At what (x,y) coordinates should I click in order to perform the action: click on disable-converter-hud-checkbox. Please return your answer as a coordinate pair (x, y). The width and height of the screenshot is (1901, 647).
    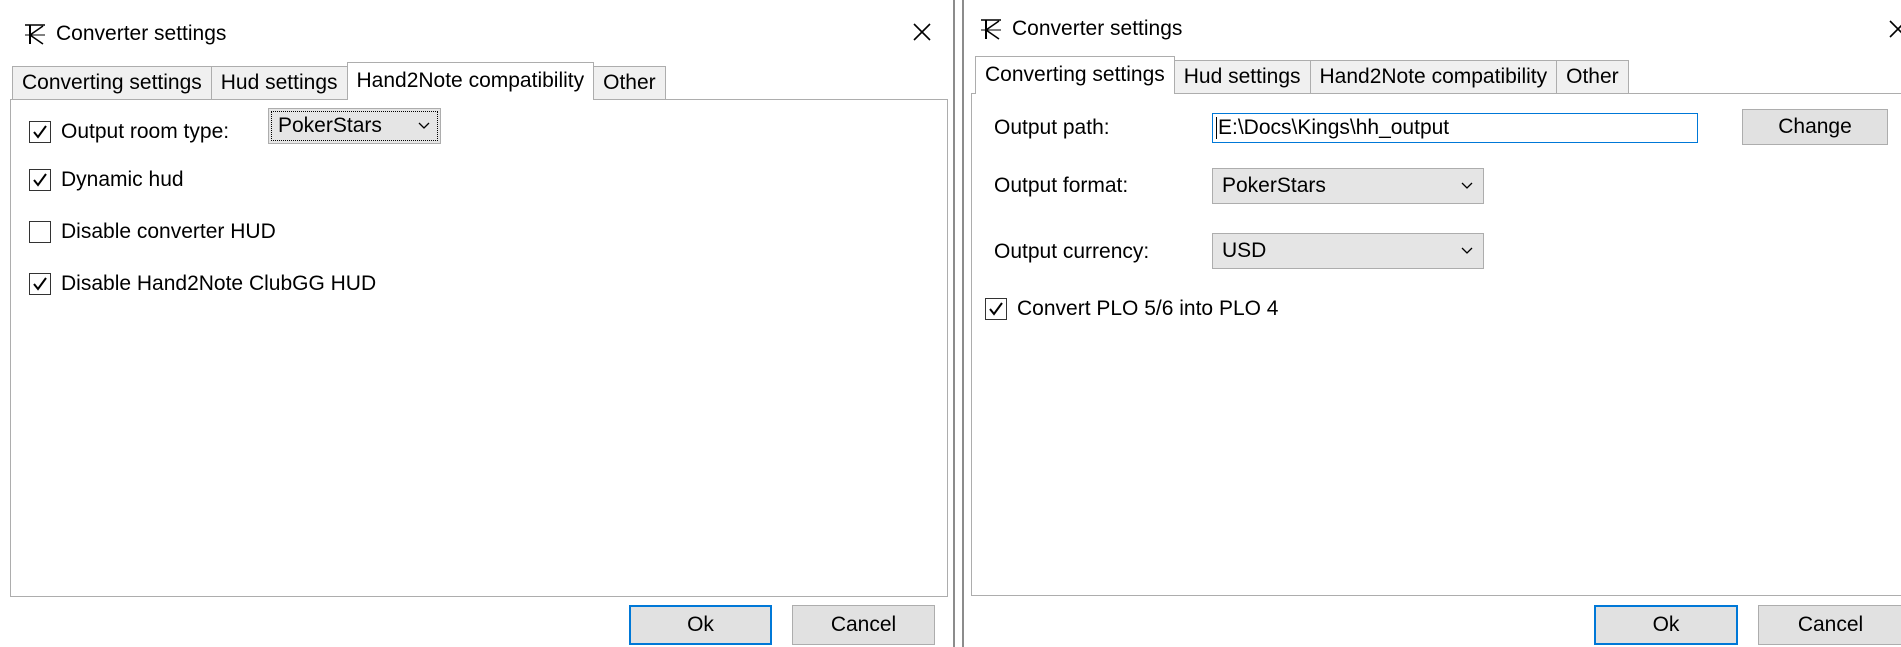
    Looking at the image, I should click on (40, 232).